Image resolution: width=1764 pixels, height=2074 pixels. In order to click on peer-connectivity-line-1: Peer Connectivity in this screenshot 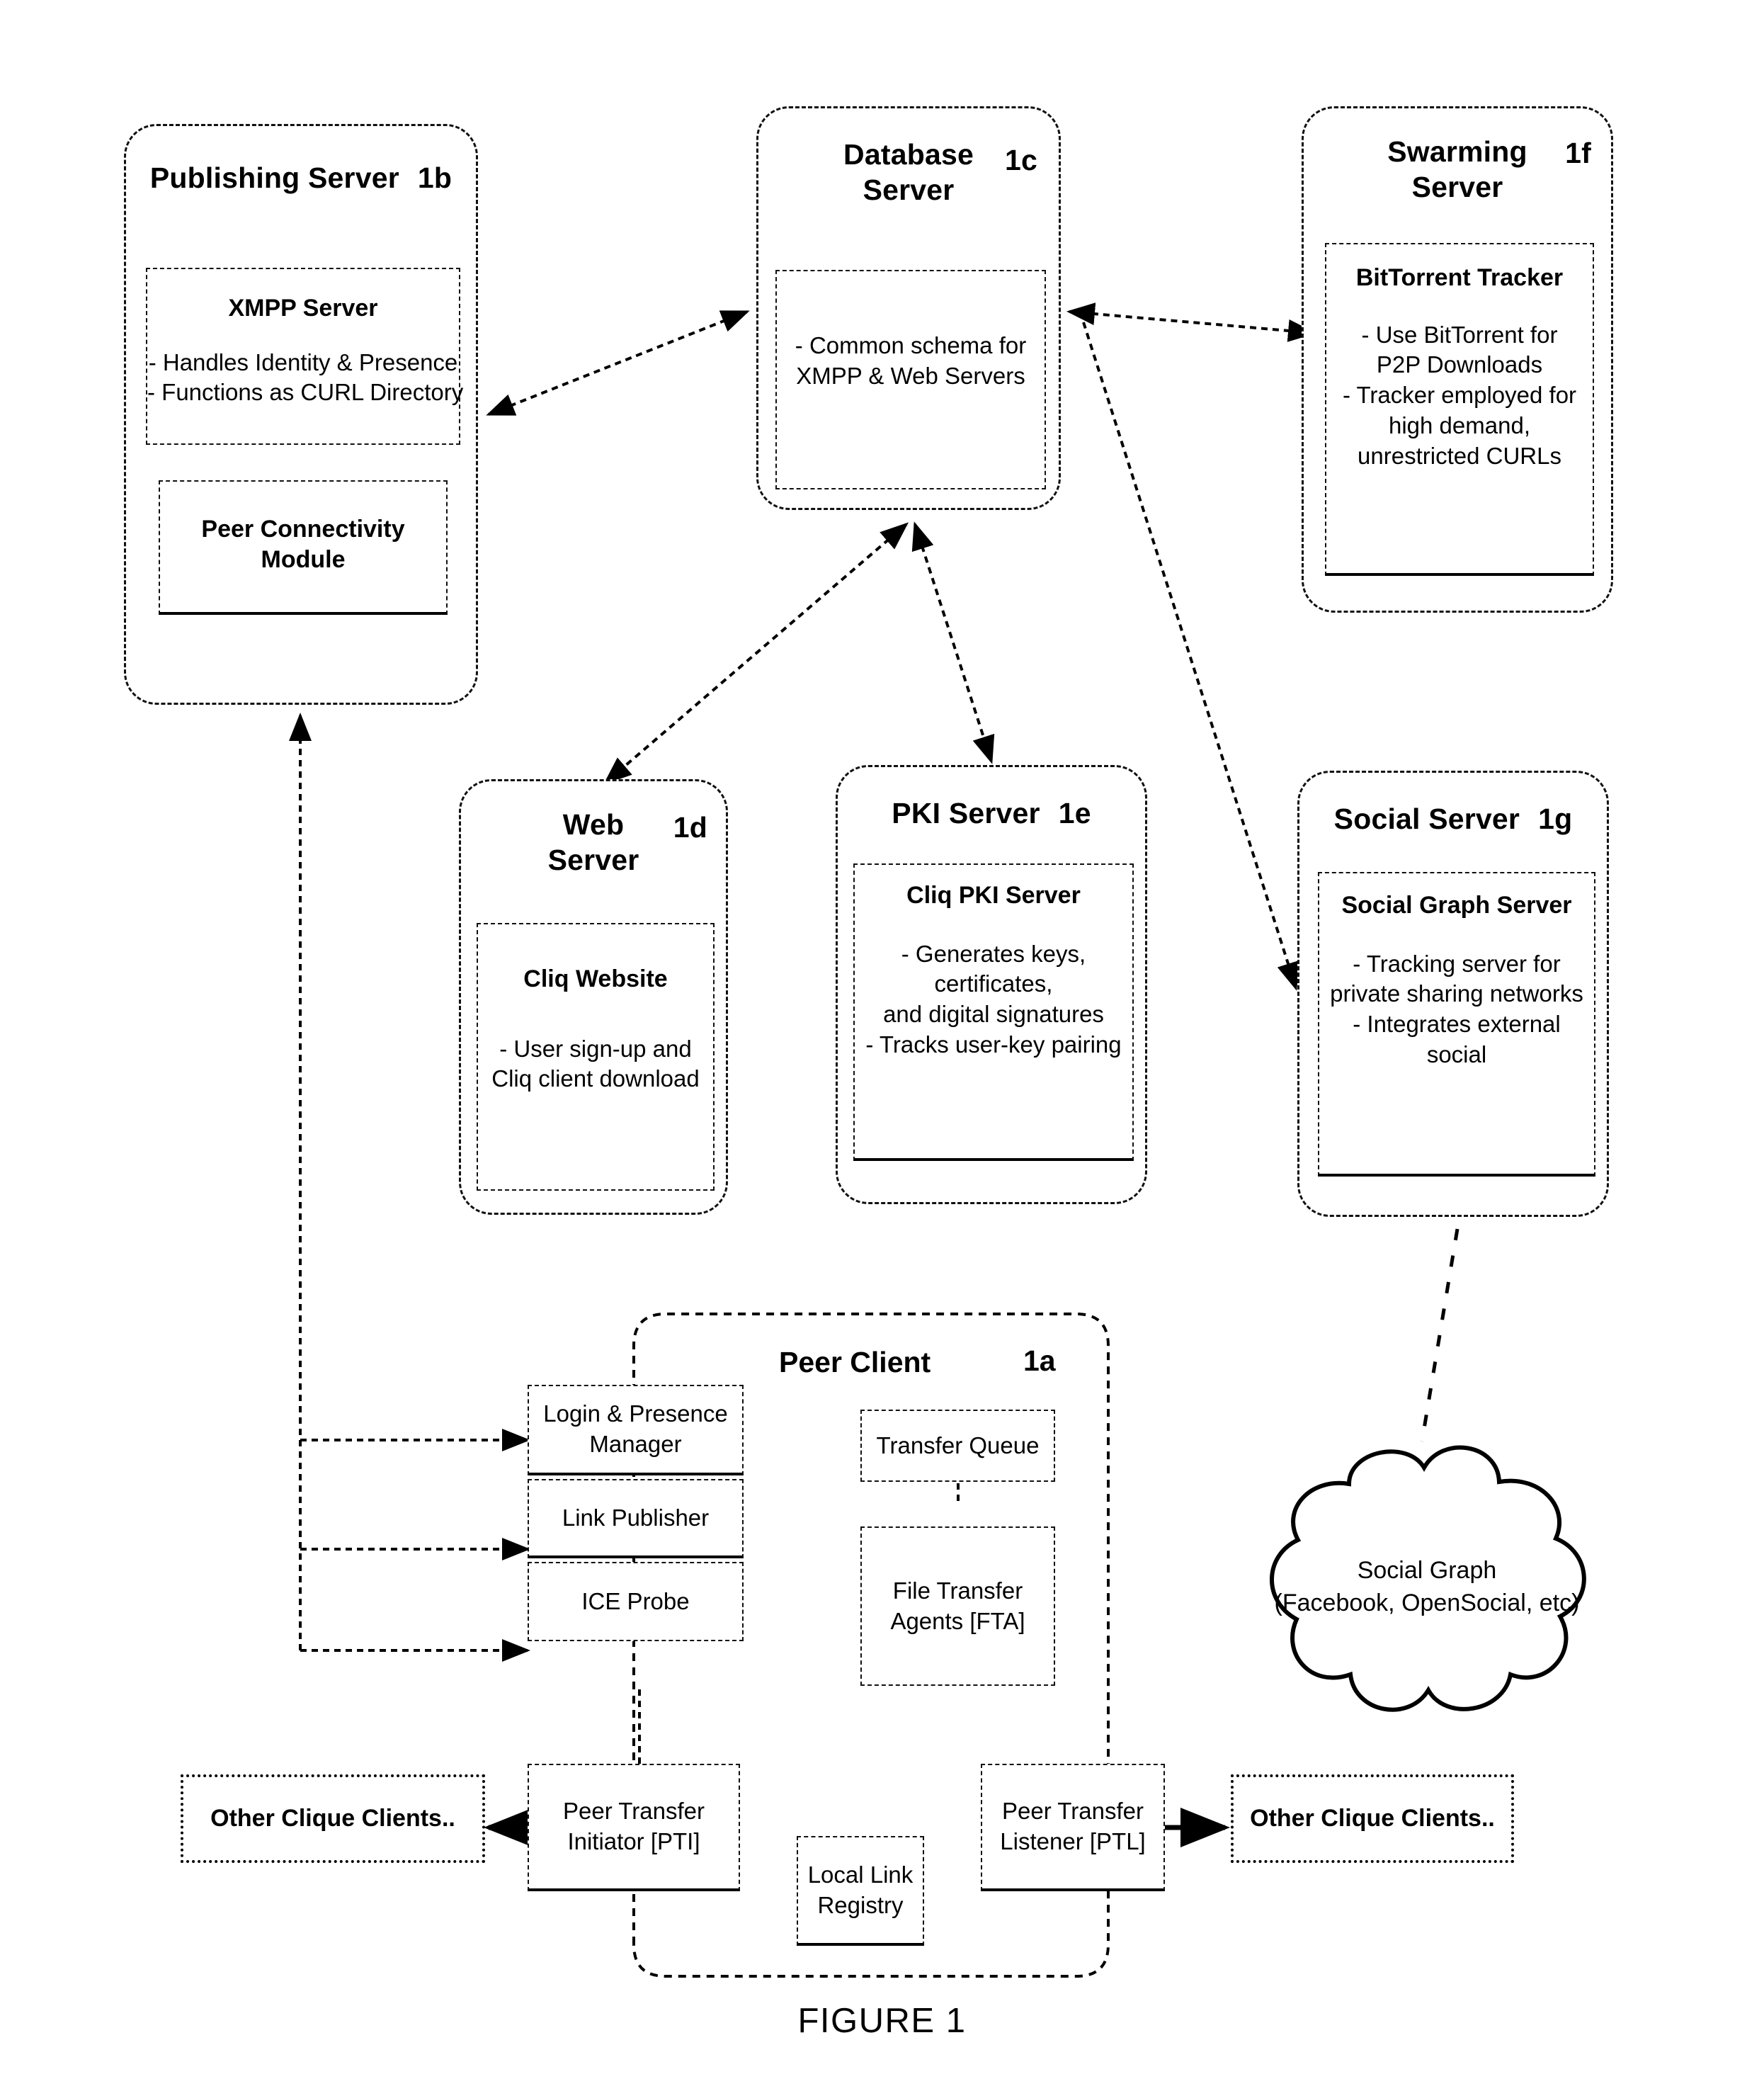, I will do `click(303, 530)`.